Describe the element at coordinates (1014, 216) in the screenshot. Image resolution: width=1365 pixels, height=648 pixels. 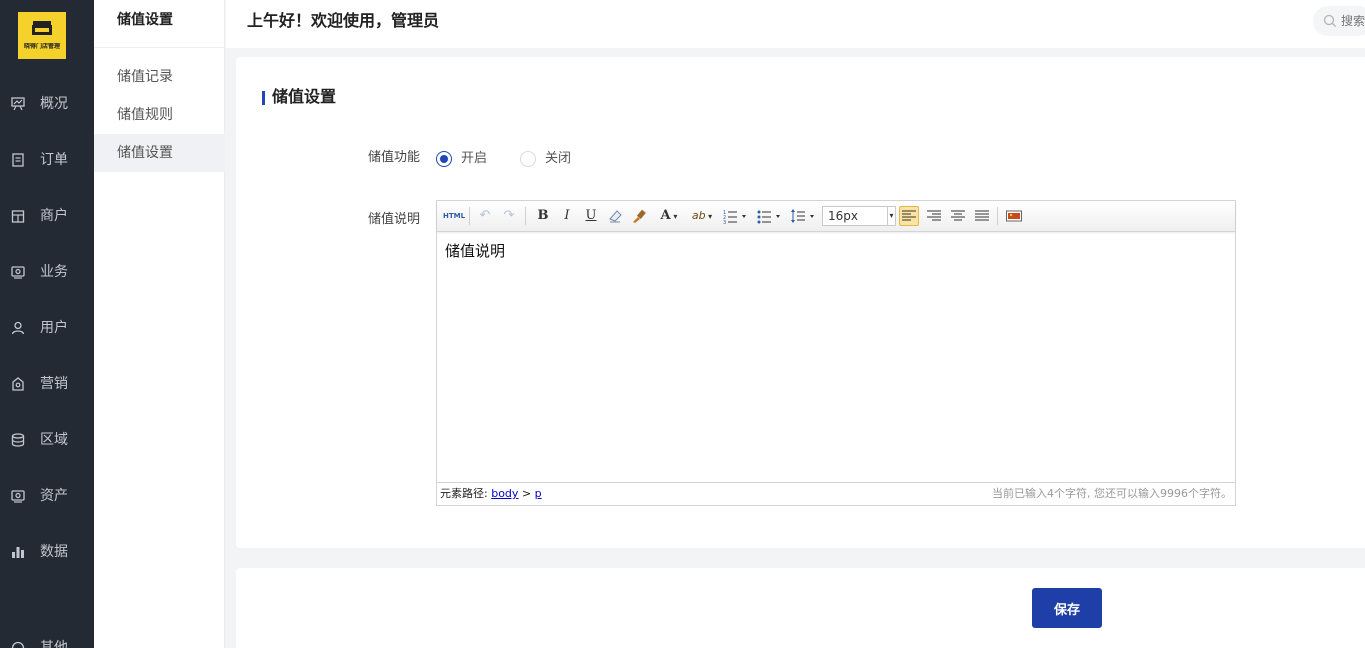
I see `insert-image-icon` at that location.